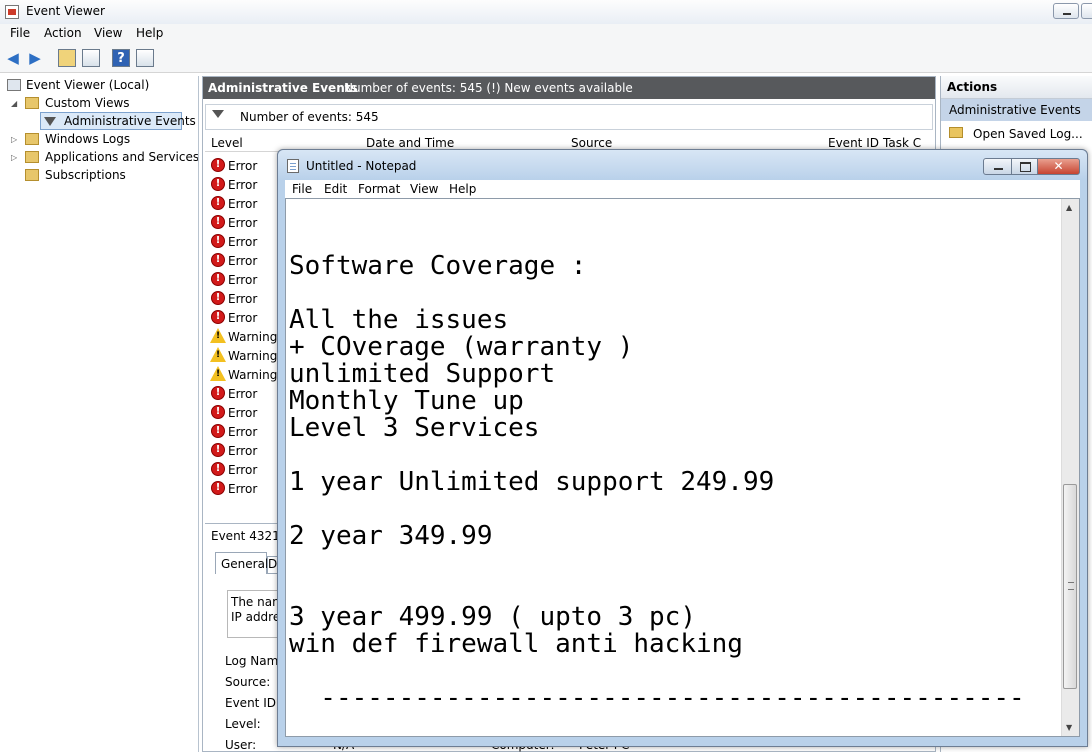  I want to click on minimize-button, so click(1066, 11).